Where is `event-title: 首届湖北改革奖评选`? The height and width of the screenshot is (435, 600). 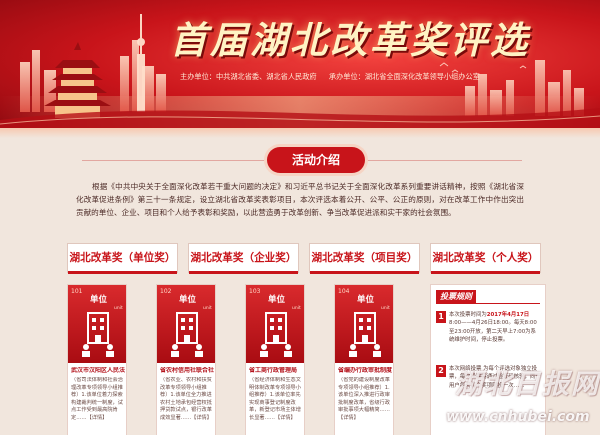
event-title: 首届湖北改革奖评选 is located at coordinates (350, 40).